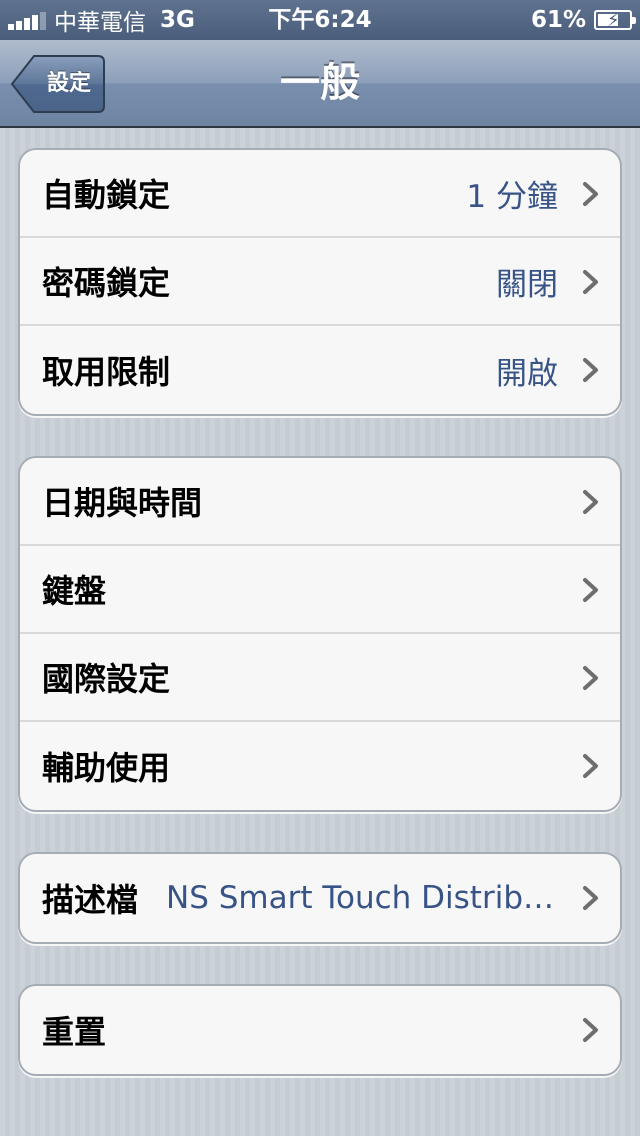 The height and width of the screenshot is (1136, 640). What do you see at coordinates (320, 766) in the screenshot?
I see `row-accessibility: 輔助使用` at bounding box center [320, 766].